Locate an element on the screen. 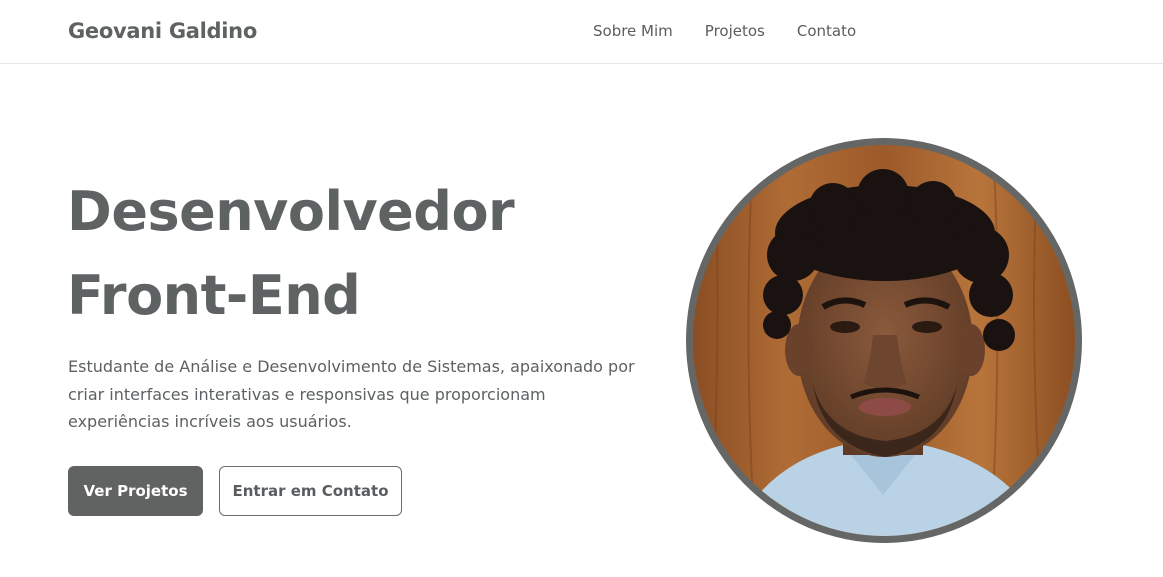 Image resolution: width=1163 pixels, height=577 pixels. nav-link-contato: Contato is located at coordinates (826, 31).